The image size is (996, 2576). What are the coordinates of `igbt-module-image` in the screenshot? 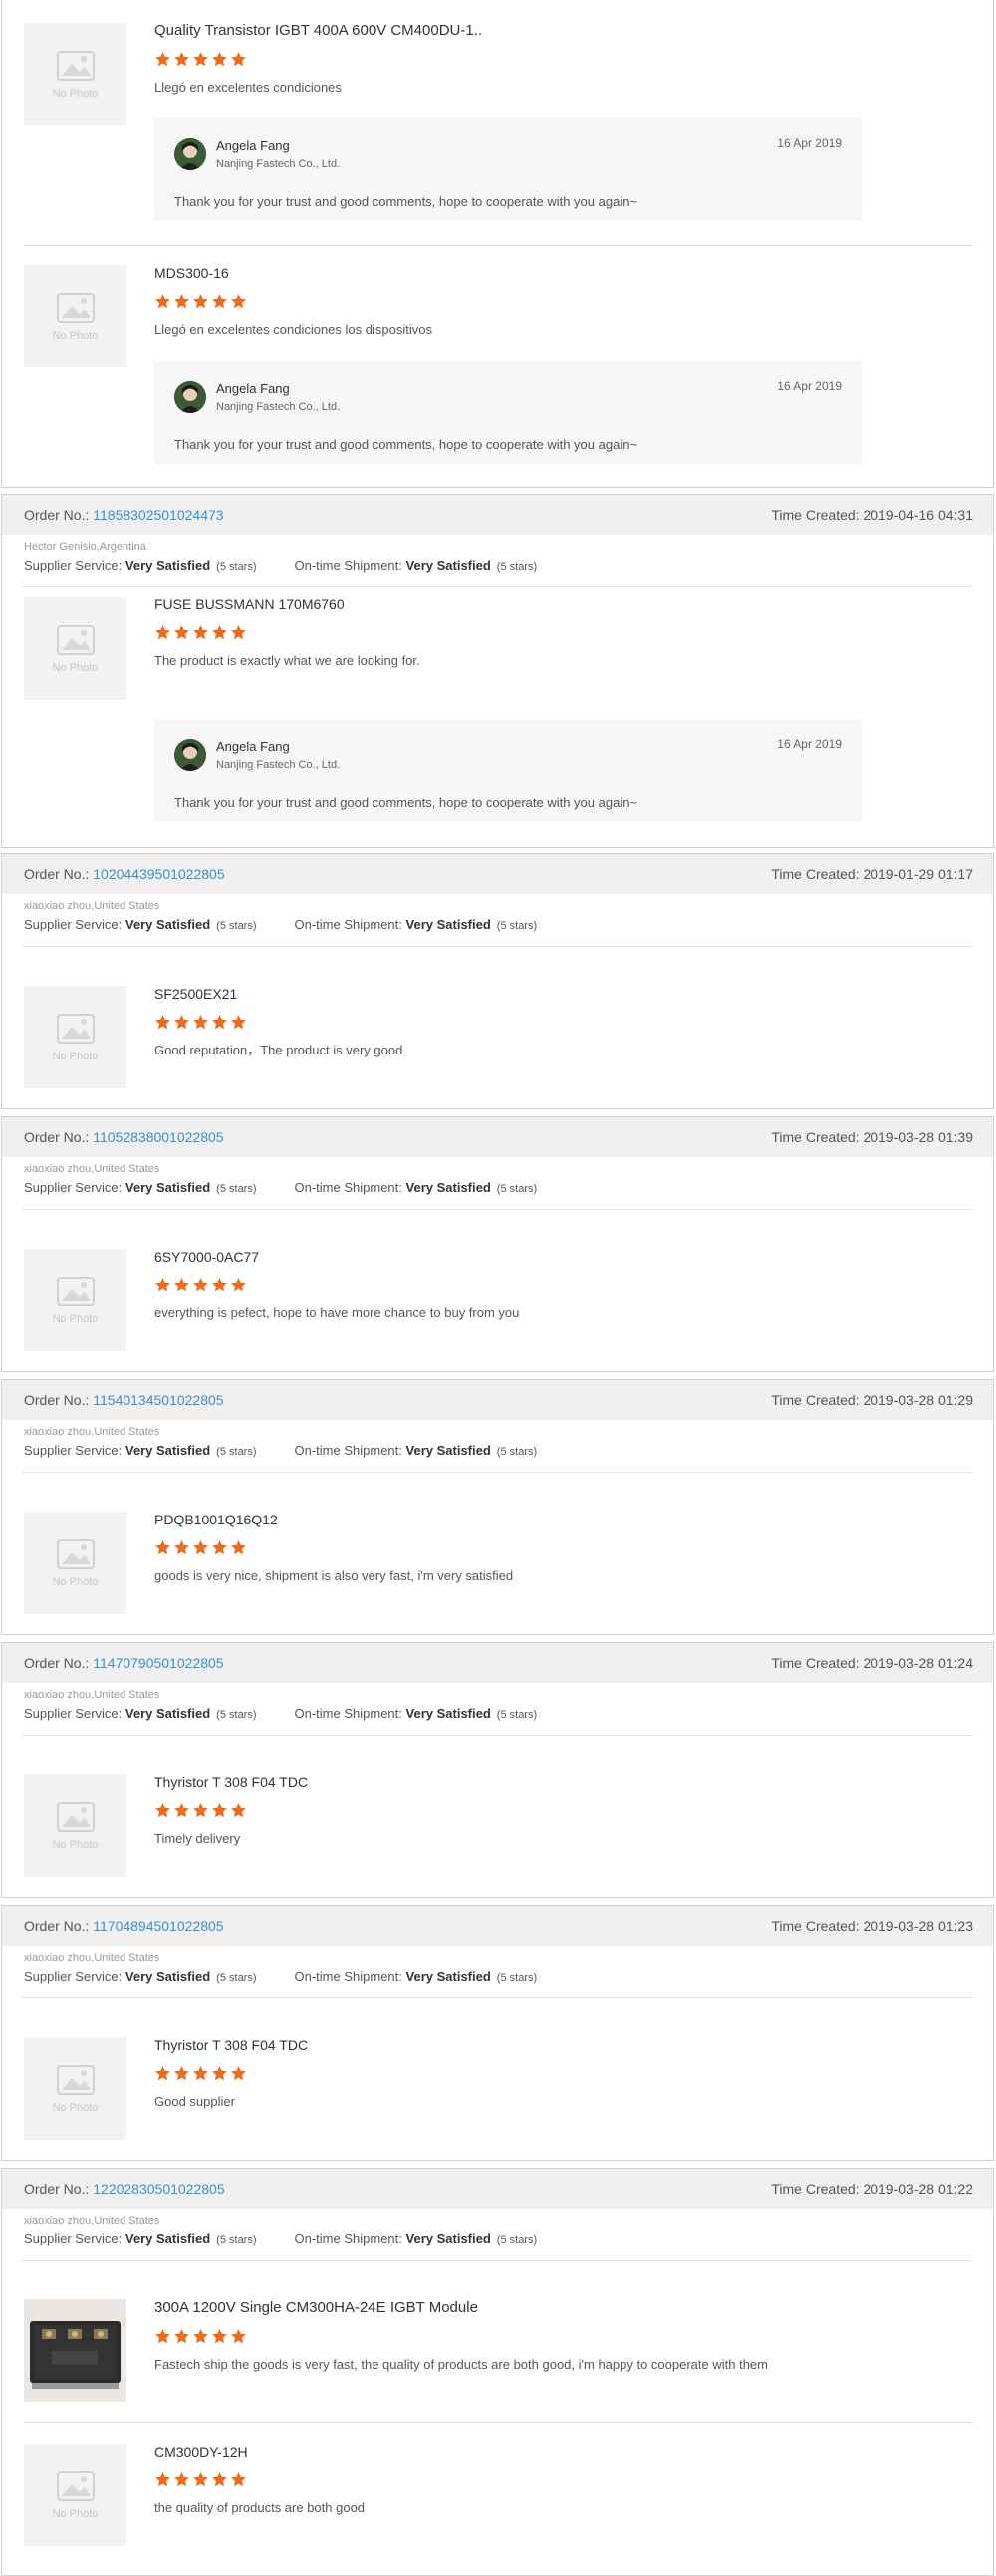 It's located at (75, 2350).